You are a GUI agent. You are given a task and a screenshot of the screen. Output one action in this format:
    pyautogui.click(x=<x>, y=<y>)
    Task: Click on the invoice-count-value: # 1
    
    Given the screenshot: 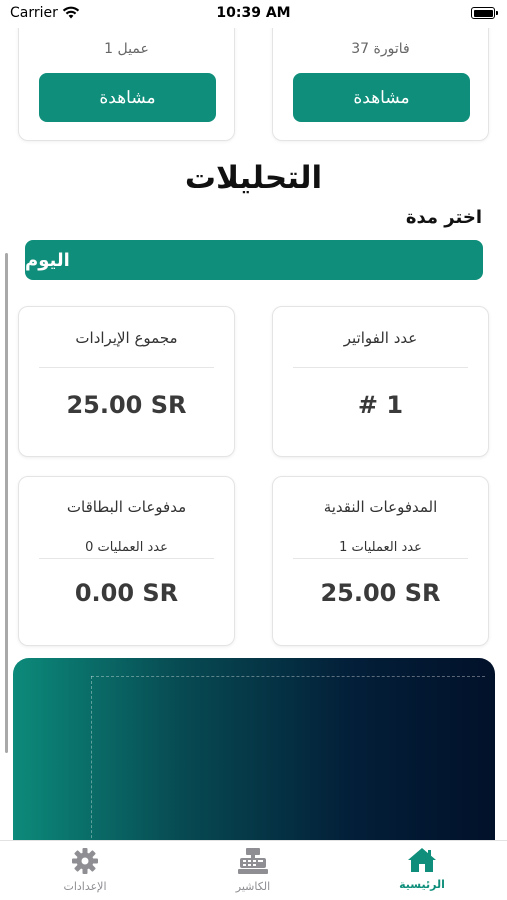 What is the action you would take?
    pyautogui.click(x=380, y=405)
    